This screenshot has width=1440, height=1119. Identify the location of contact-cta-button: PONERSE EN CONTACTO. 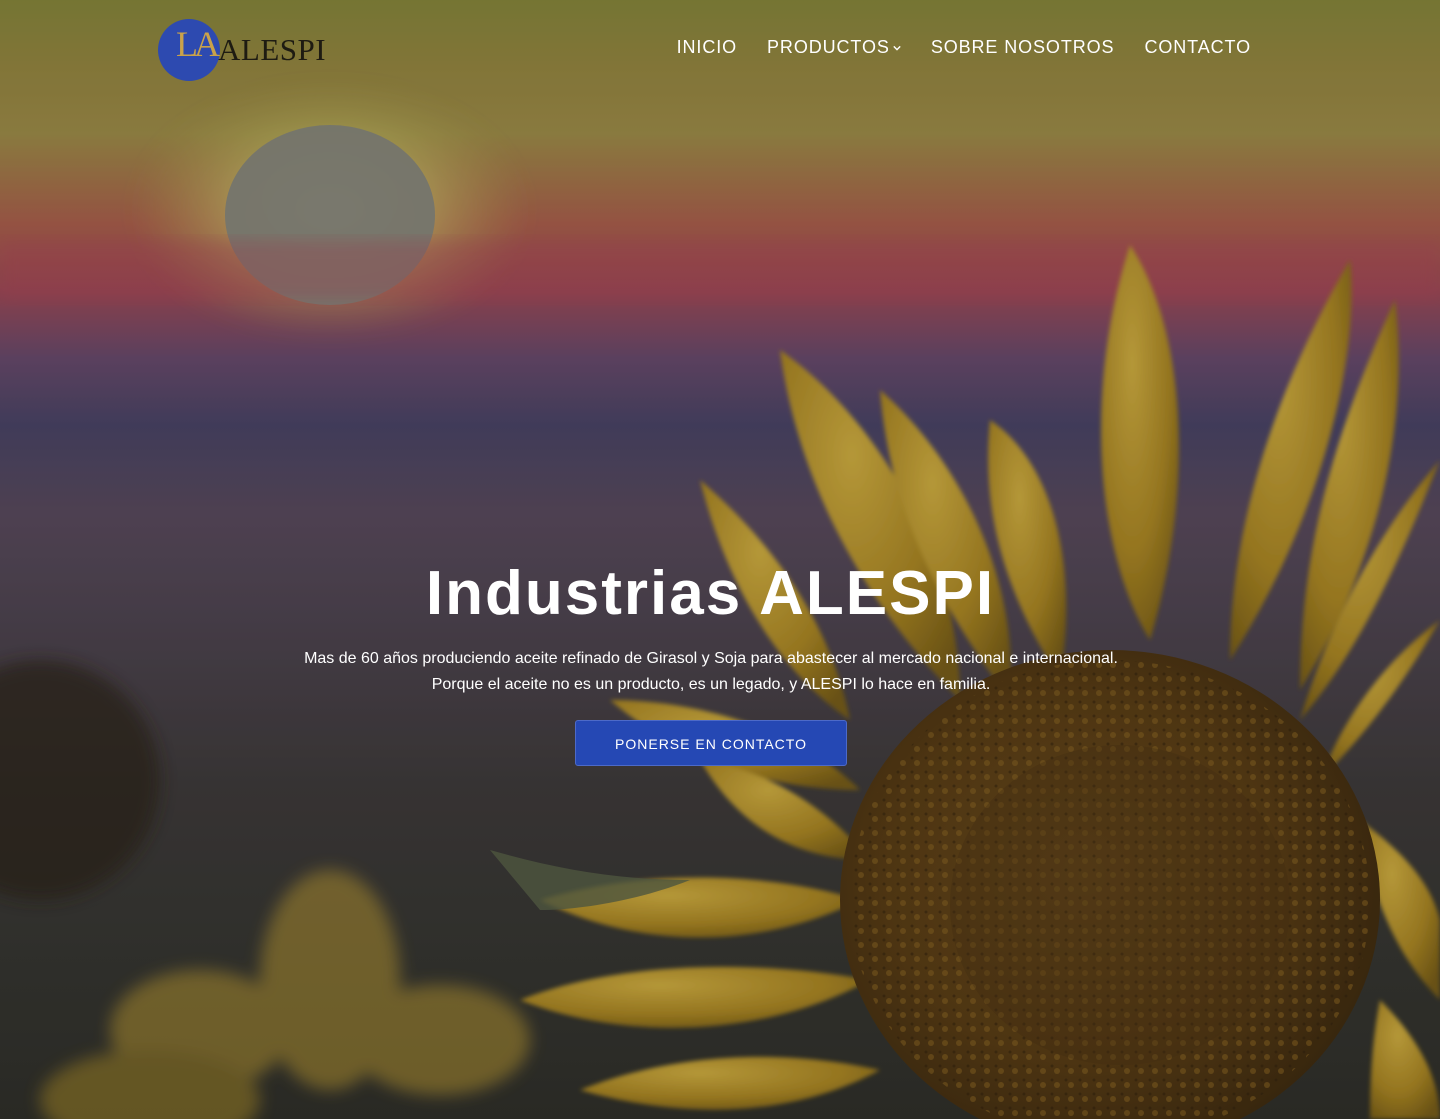
(711, 743).